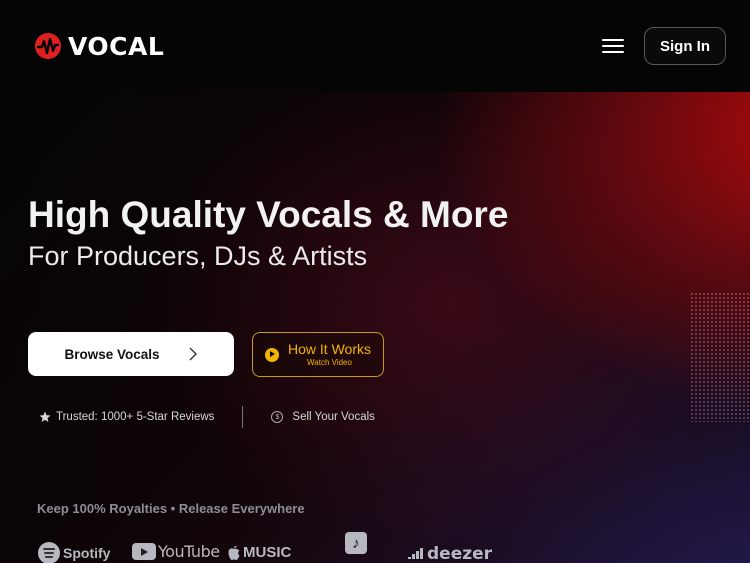  What do you see at coordinates (333, 417) in the screenshot?
I see `sell-your-vocals-link: Sell Your Vocals` at bounding box center [333, 417].